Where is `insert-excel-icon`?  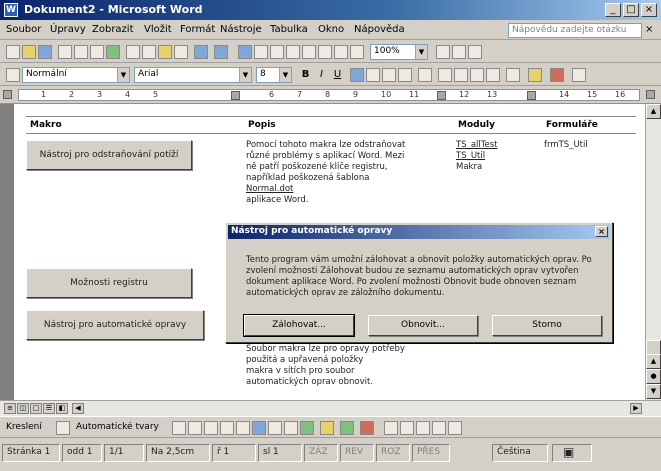
insert-excel-icon is located at coordinates (293, 52).